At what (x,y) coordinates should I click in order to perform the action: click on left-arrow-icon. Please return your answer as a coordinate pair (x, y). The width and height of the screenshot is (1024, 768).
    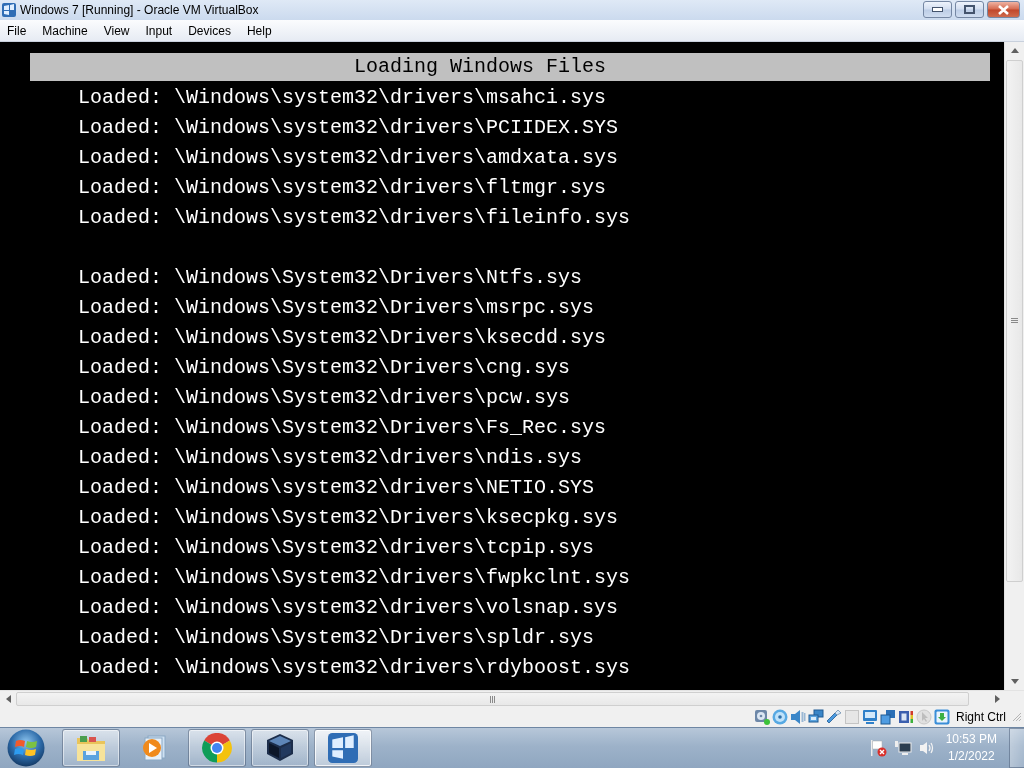
    Looking at the image, I should click on (8, 699).